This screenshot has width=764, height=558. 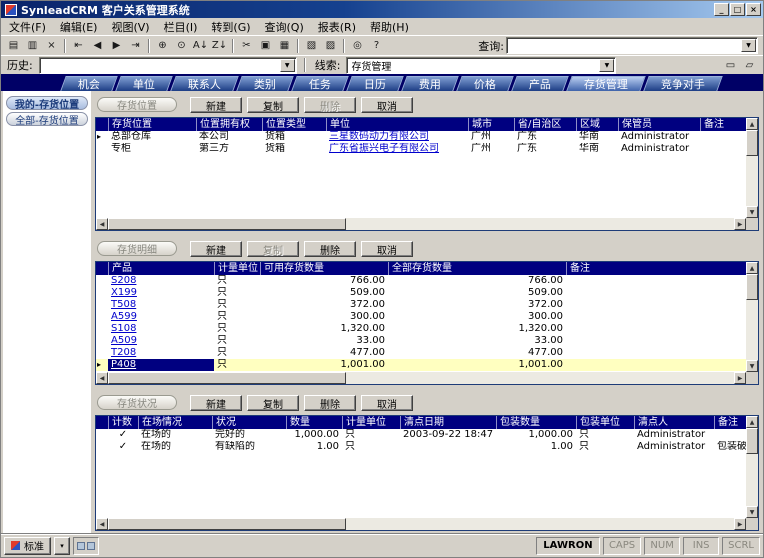 I want to click on new-icon: ▤, so click(x=13, y=45).